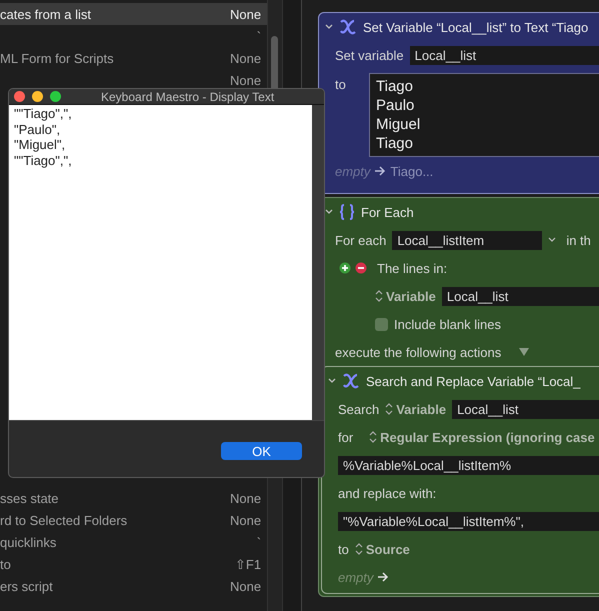 Image resolution: width=599 pixels, height=611 pixels. I want to click on macro-row: cates from a list None, so click(134, 14).